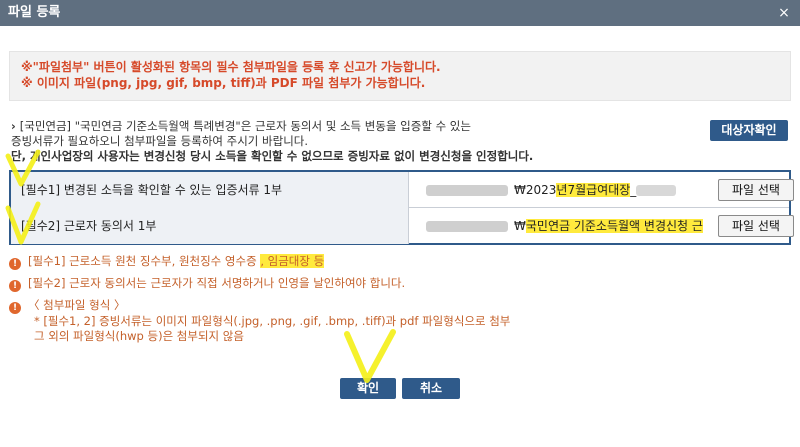 The height and width of the screenshot is (447, 800). What do you see at coordinates (614, 226) in the screenshot?
I see `file-path-highlight: 국민연금 기준소득월액 변경신청 근` at bounding box center [614, 226].